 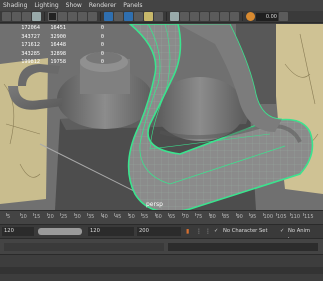 I want to click on menu-panels: Panels, so click(x=132, y=5).